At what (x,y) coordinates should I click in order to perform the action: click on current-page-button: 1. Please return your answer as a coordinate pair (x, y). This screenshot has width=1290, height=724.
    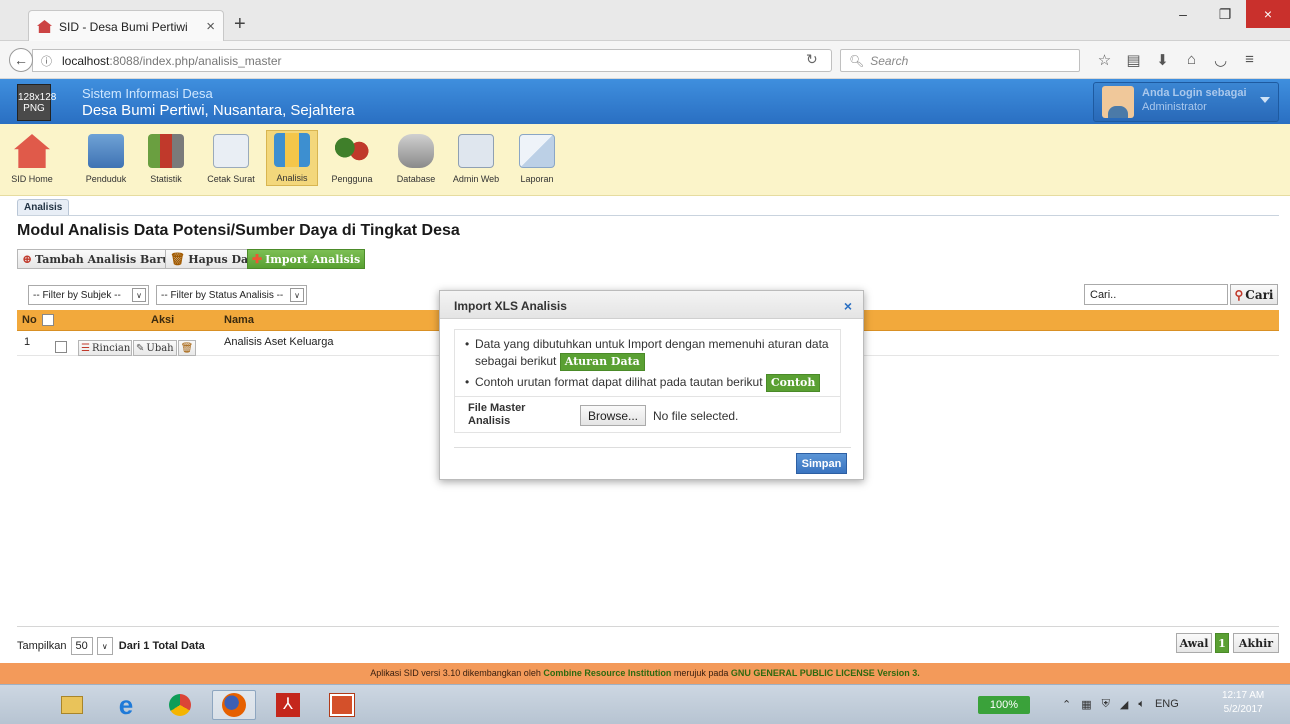
    Looking at the image, I should click on (1222, 643).